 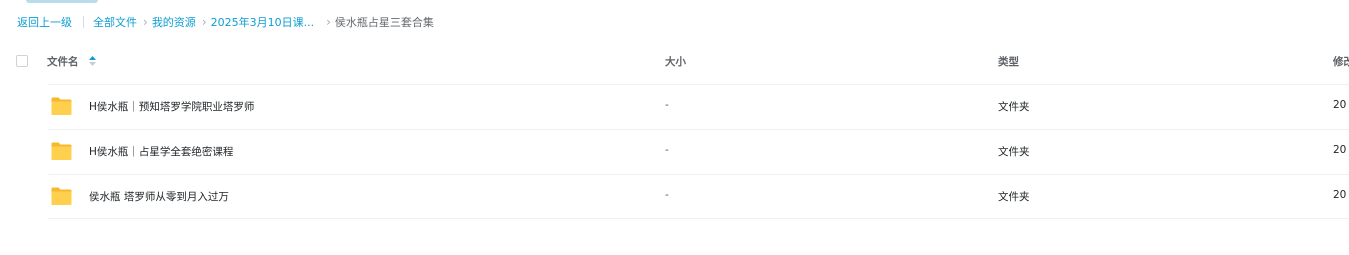 I want to click on sort-ascending-icon, so click(x=92, y=61).